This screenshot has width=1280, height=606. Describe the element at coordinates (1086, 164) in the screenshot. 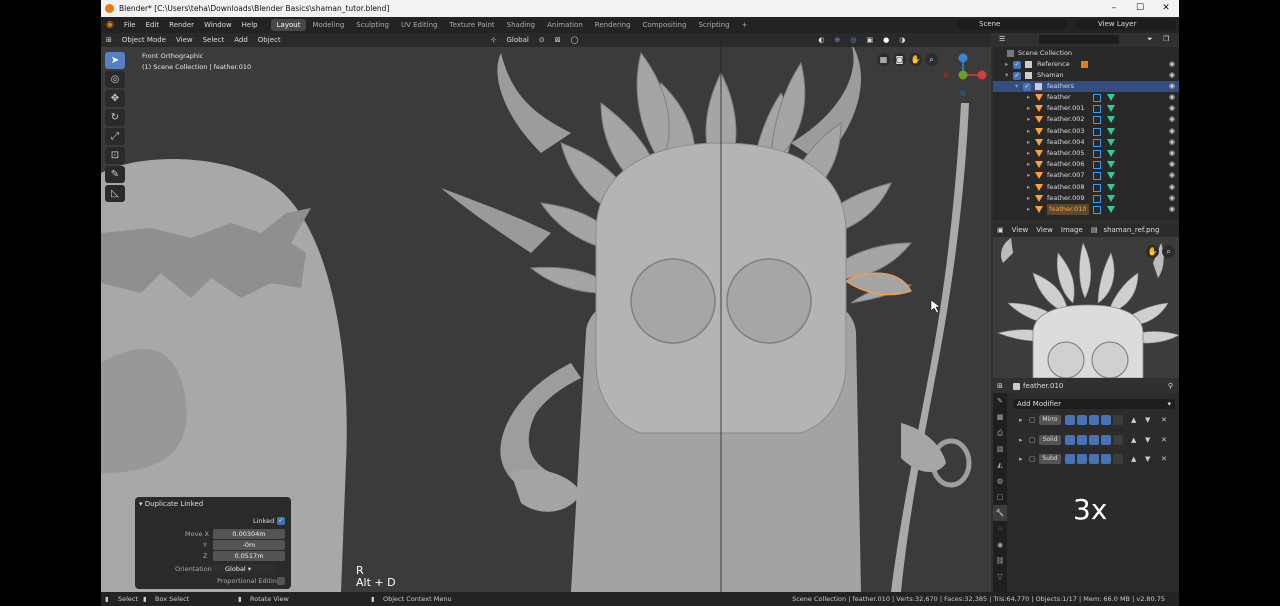

I see `outliner-row-feather: ▸ feather.006 ◉` at that location.